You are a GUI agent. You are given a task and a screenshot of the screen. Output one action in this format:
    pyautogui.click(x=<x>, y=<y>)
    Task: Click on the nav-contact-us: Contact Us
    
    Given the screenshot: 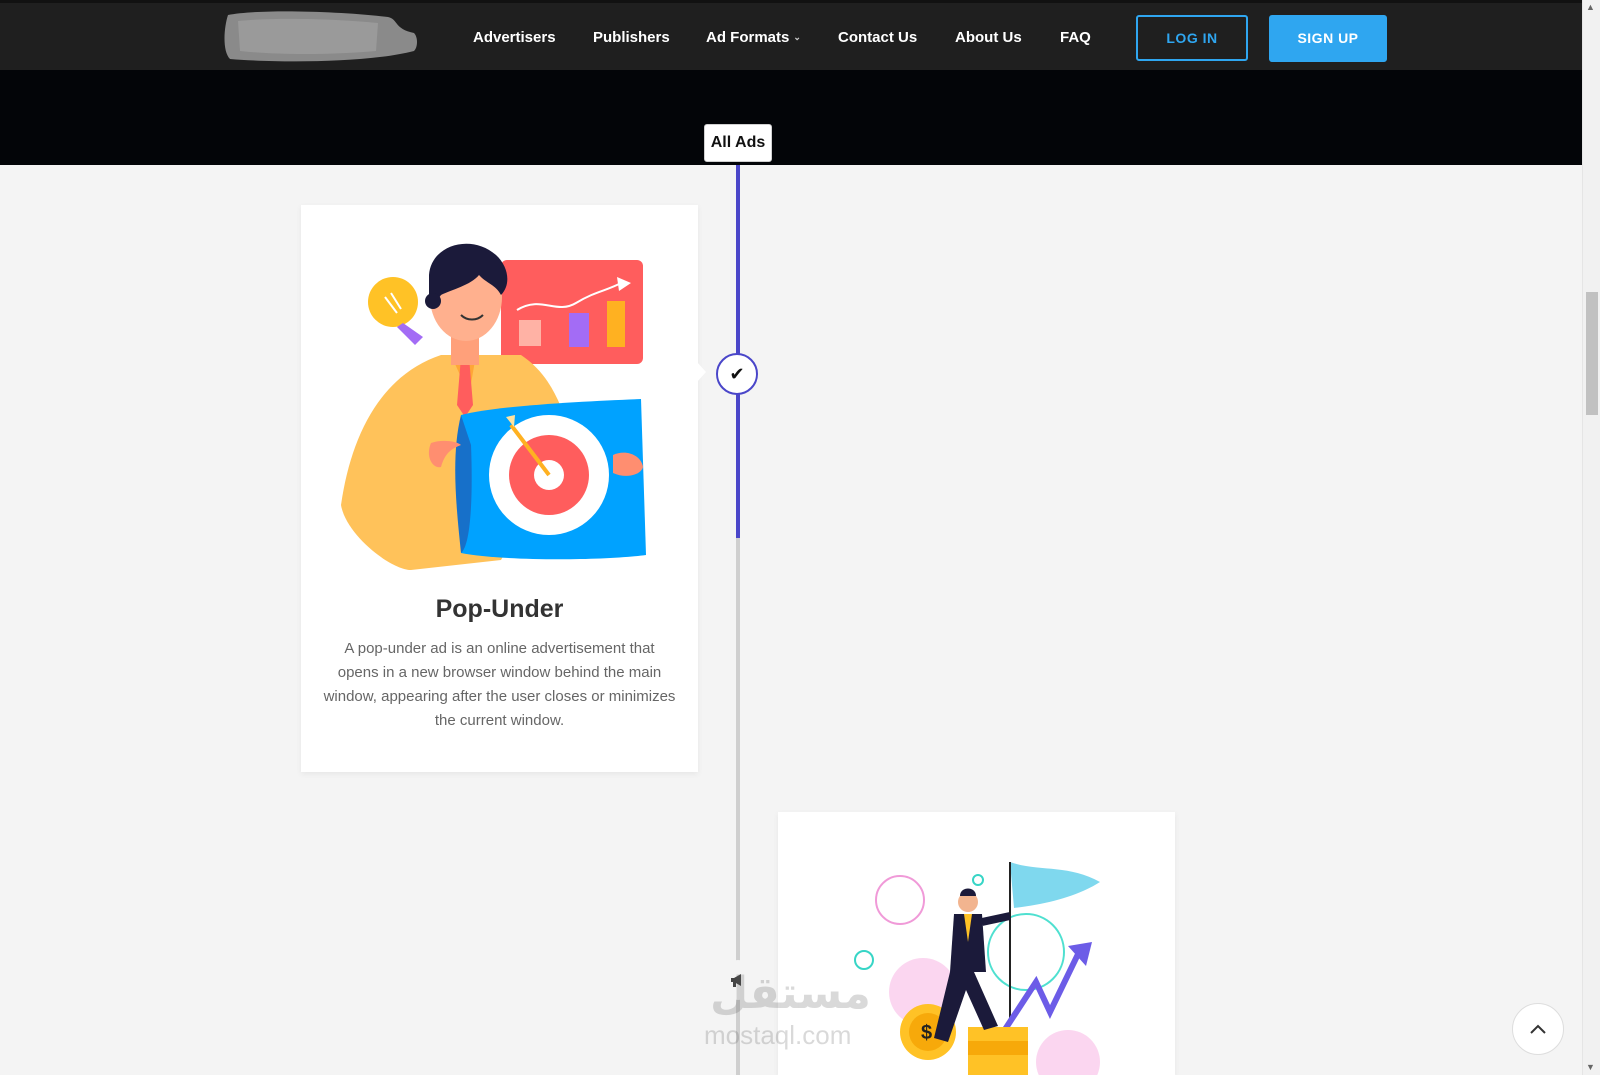 What is the action you would take?
    pyautogui.click(x=877, y=37)
    